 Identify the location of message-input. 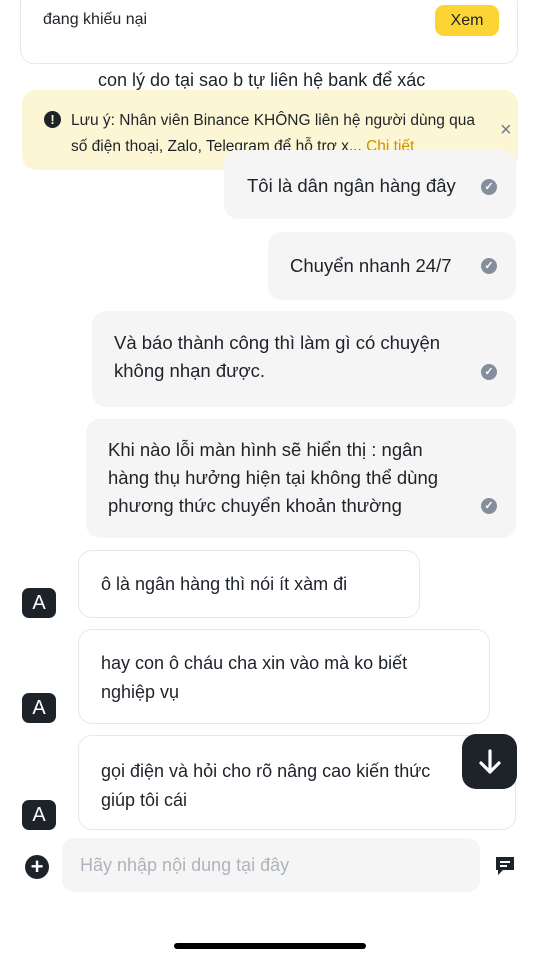
(271, 865).